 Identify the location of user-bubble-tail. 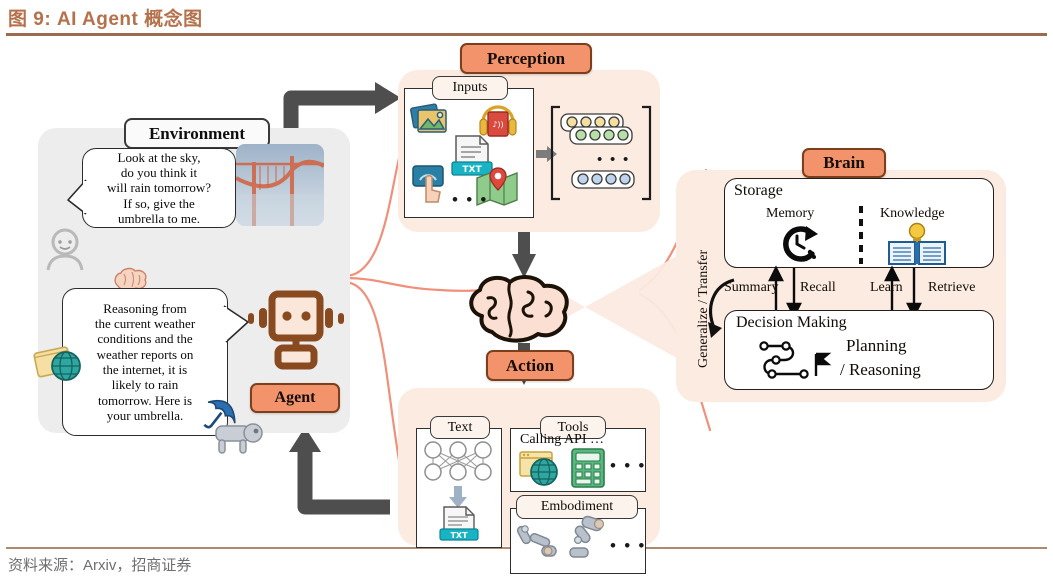
(77, 197).